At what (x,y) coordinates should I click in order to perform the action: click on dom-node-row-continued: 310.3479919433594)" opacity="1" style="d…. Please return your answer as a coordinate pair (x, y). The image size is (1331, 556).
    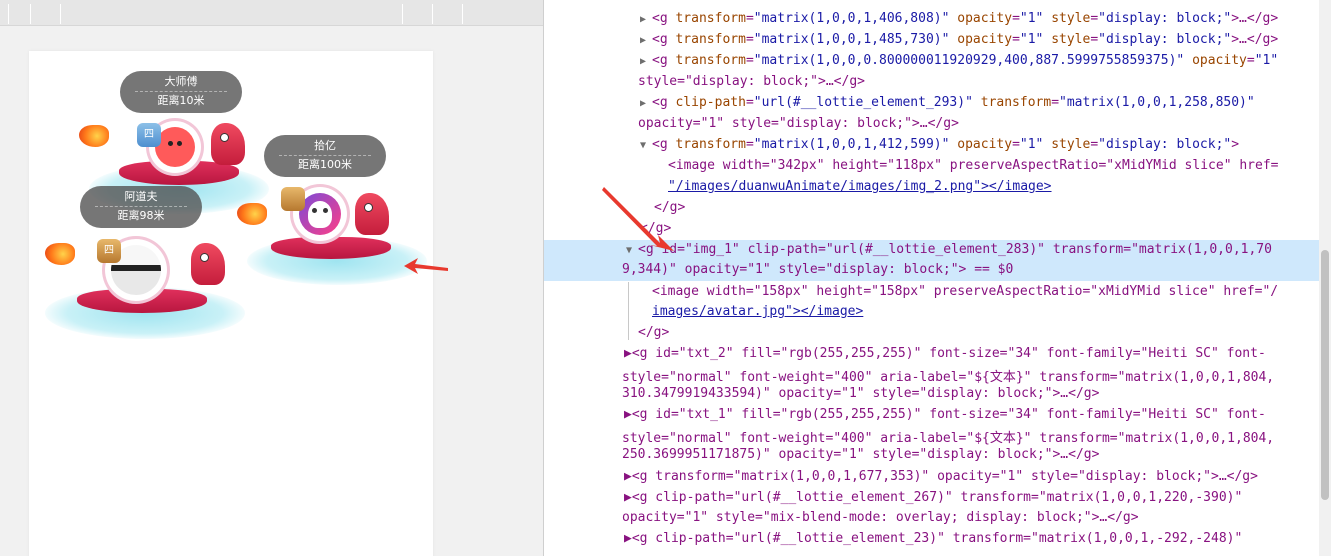
    Looking at the image, I should click on (861, 393).